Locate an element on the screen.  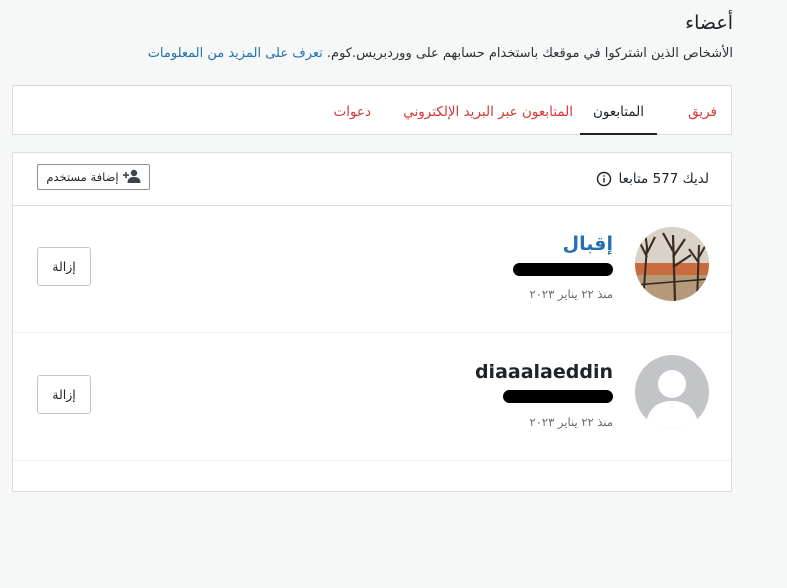
follower-count: لديك 577 متابعا is located at coordinates (652, 179).